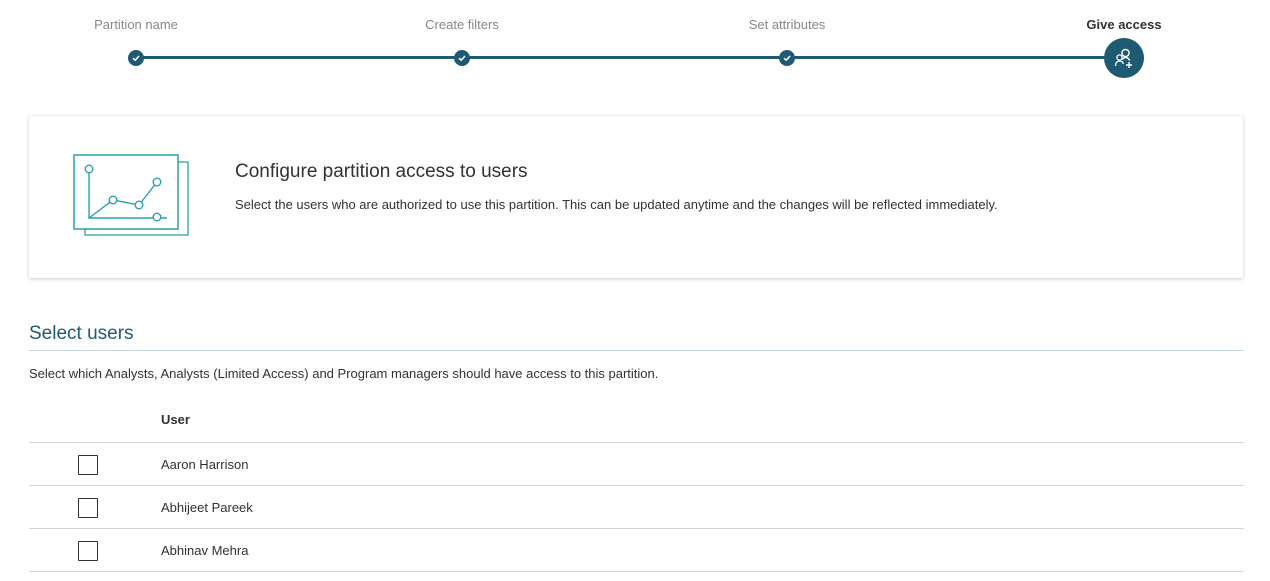 The image size is (1270, 581). Describe the element at coordinates (205, 550) in the screenshot. I see `user-name-cell: Abhinav Mehra` at that location.